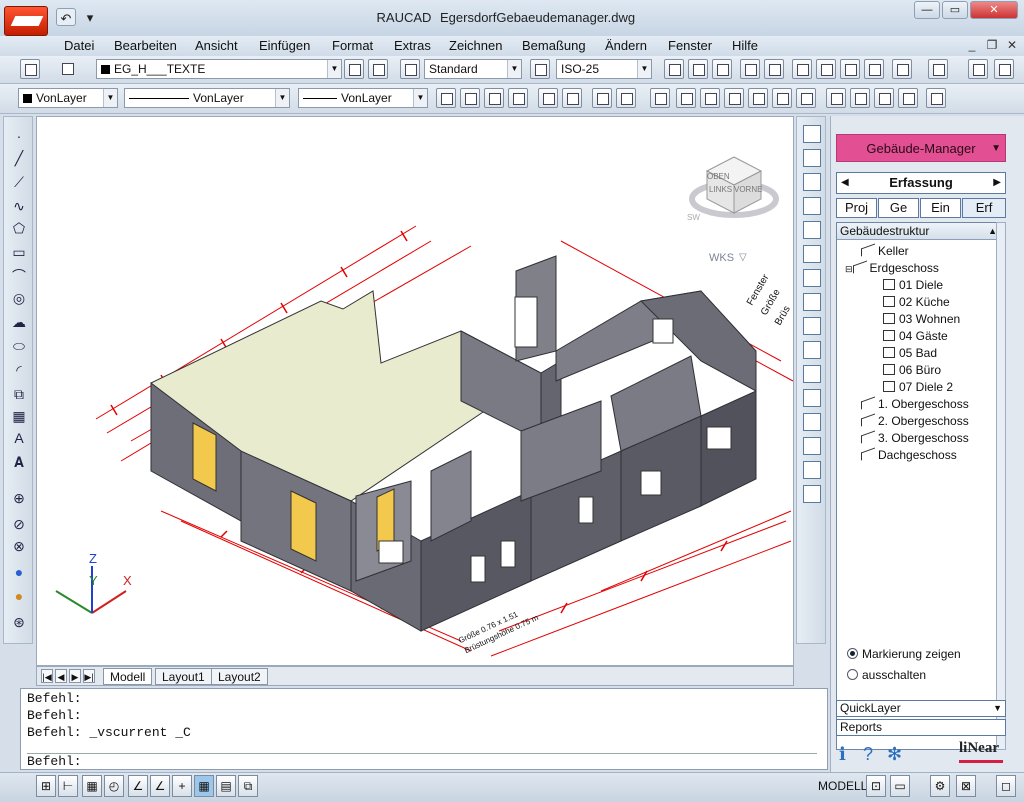 This screenshot has height=802, width=1024. Describe the element at coordinates (842, 786) in the screenshot. I see `model-space-label: MODELL` at that location.